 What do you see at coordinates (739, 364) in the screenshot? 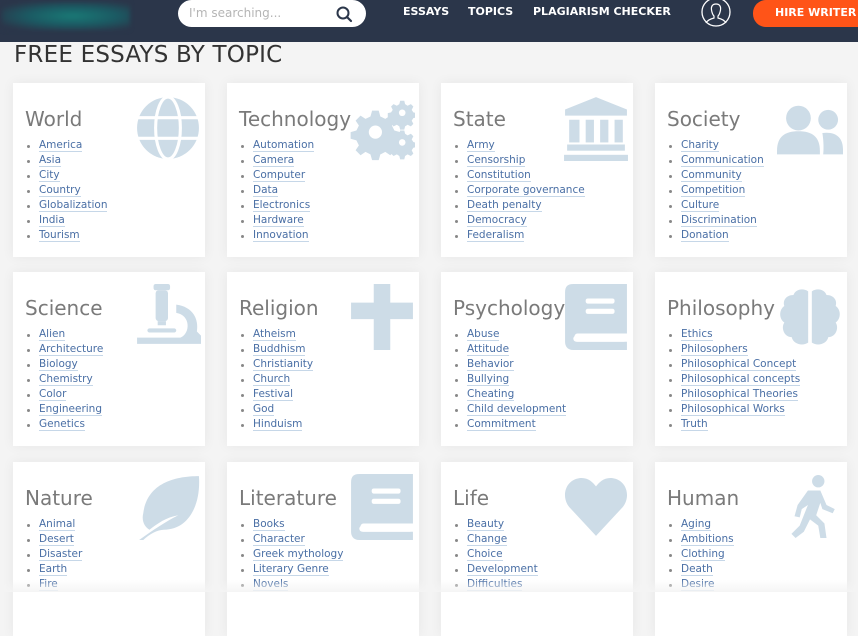
I see `subtopic-link: Philosophical Concept` at bounding box center [739, 364].